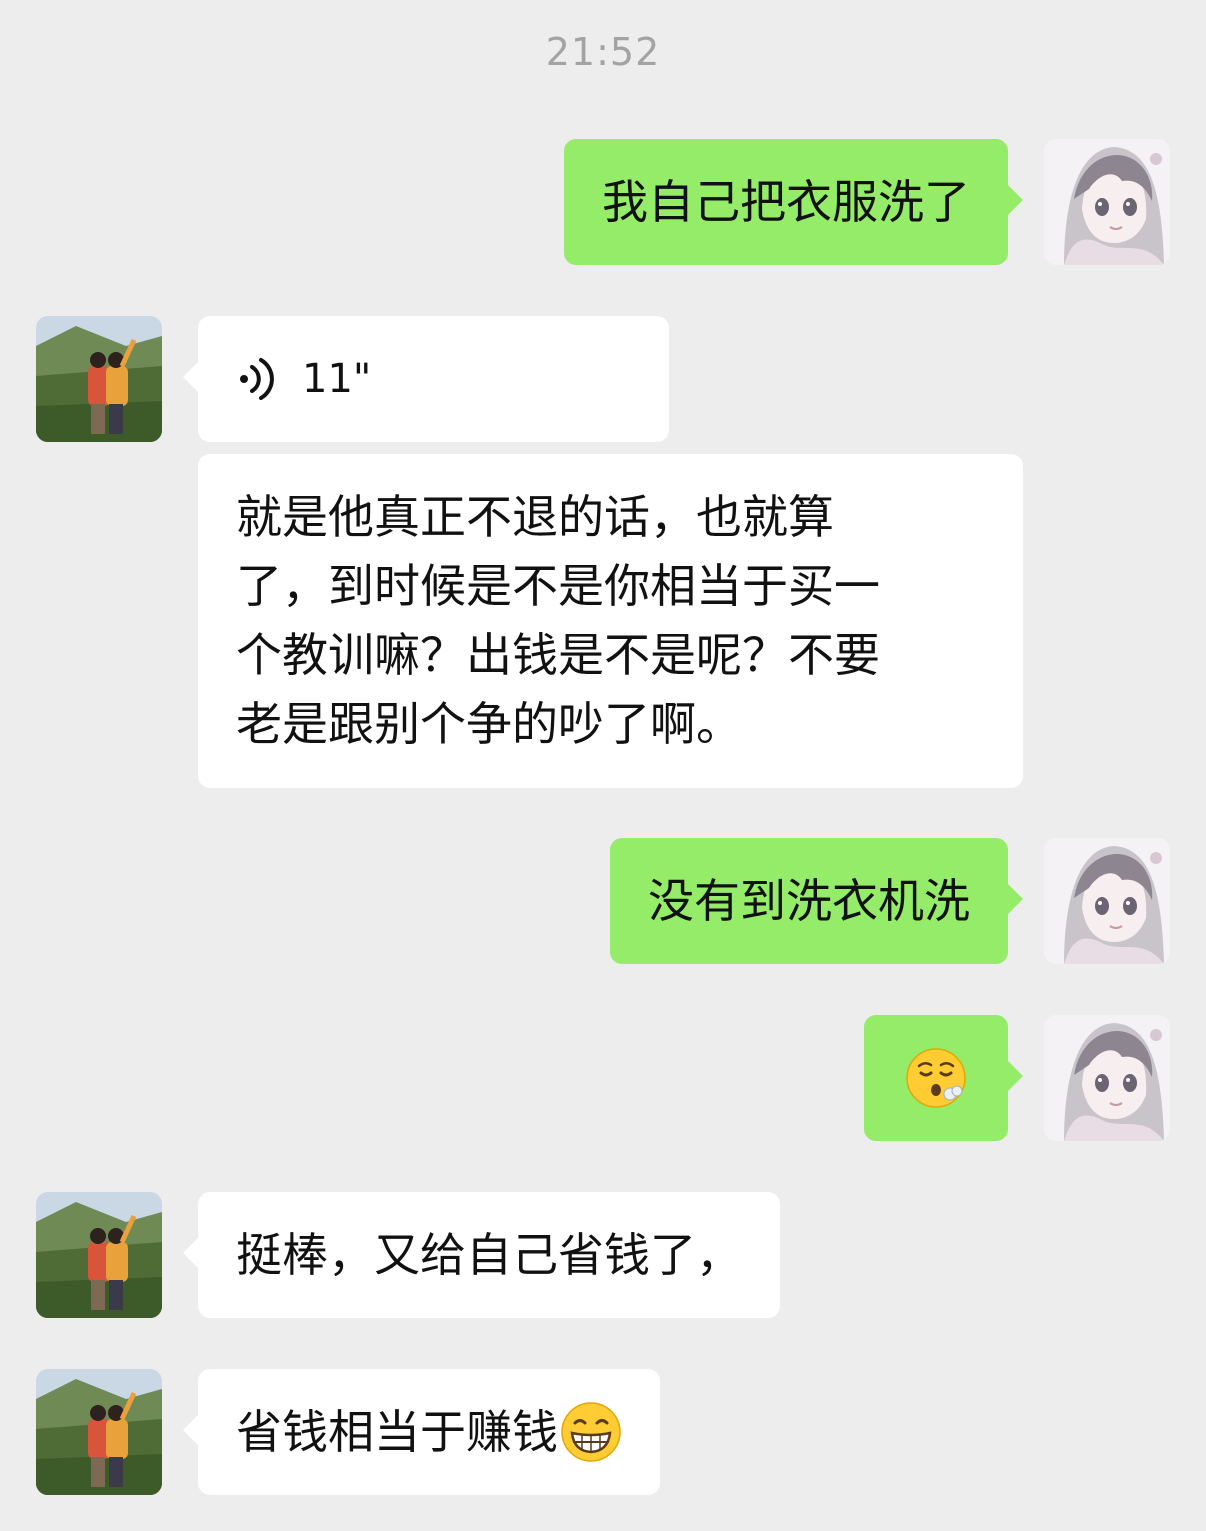  I want to click on message-text: 挺棒，又给自己省钱了，, so click(489, 1255).